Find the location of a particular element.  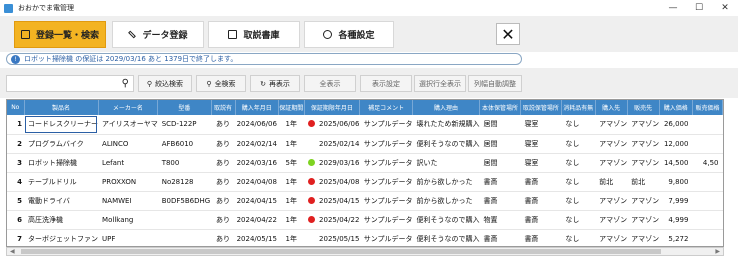

cell-reason: 壊れたため新規購入 is located at coordinates (446, 125).